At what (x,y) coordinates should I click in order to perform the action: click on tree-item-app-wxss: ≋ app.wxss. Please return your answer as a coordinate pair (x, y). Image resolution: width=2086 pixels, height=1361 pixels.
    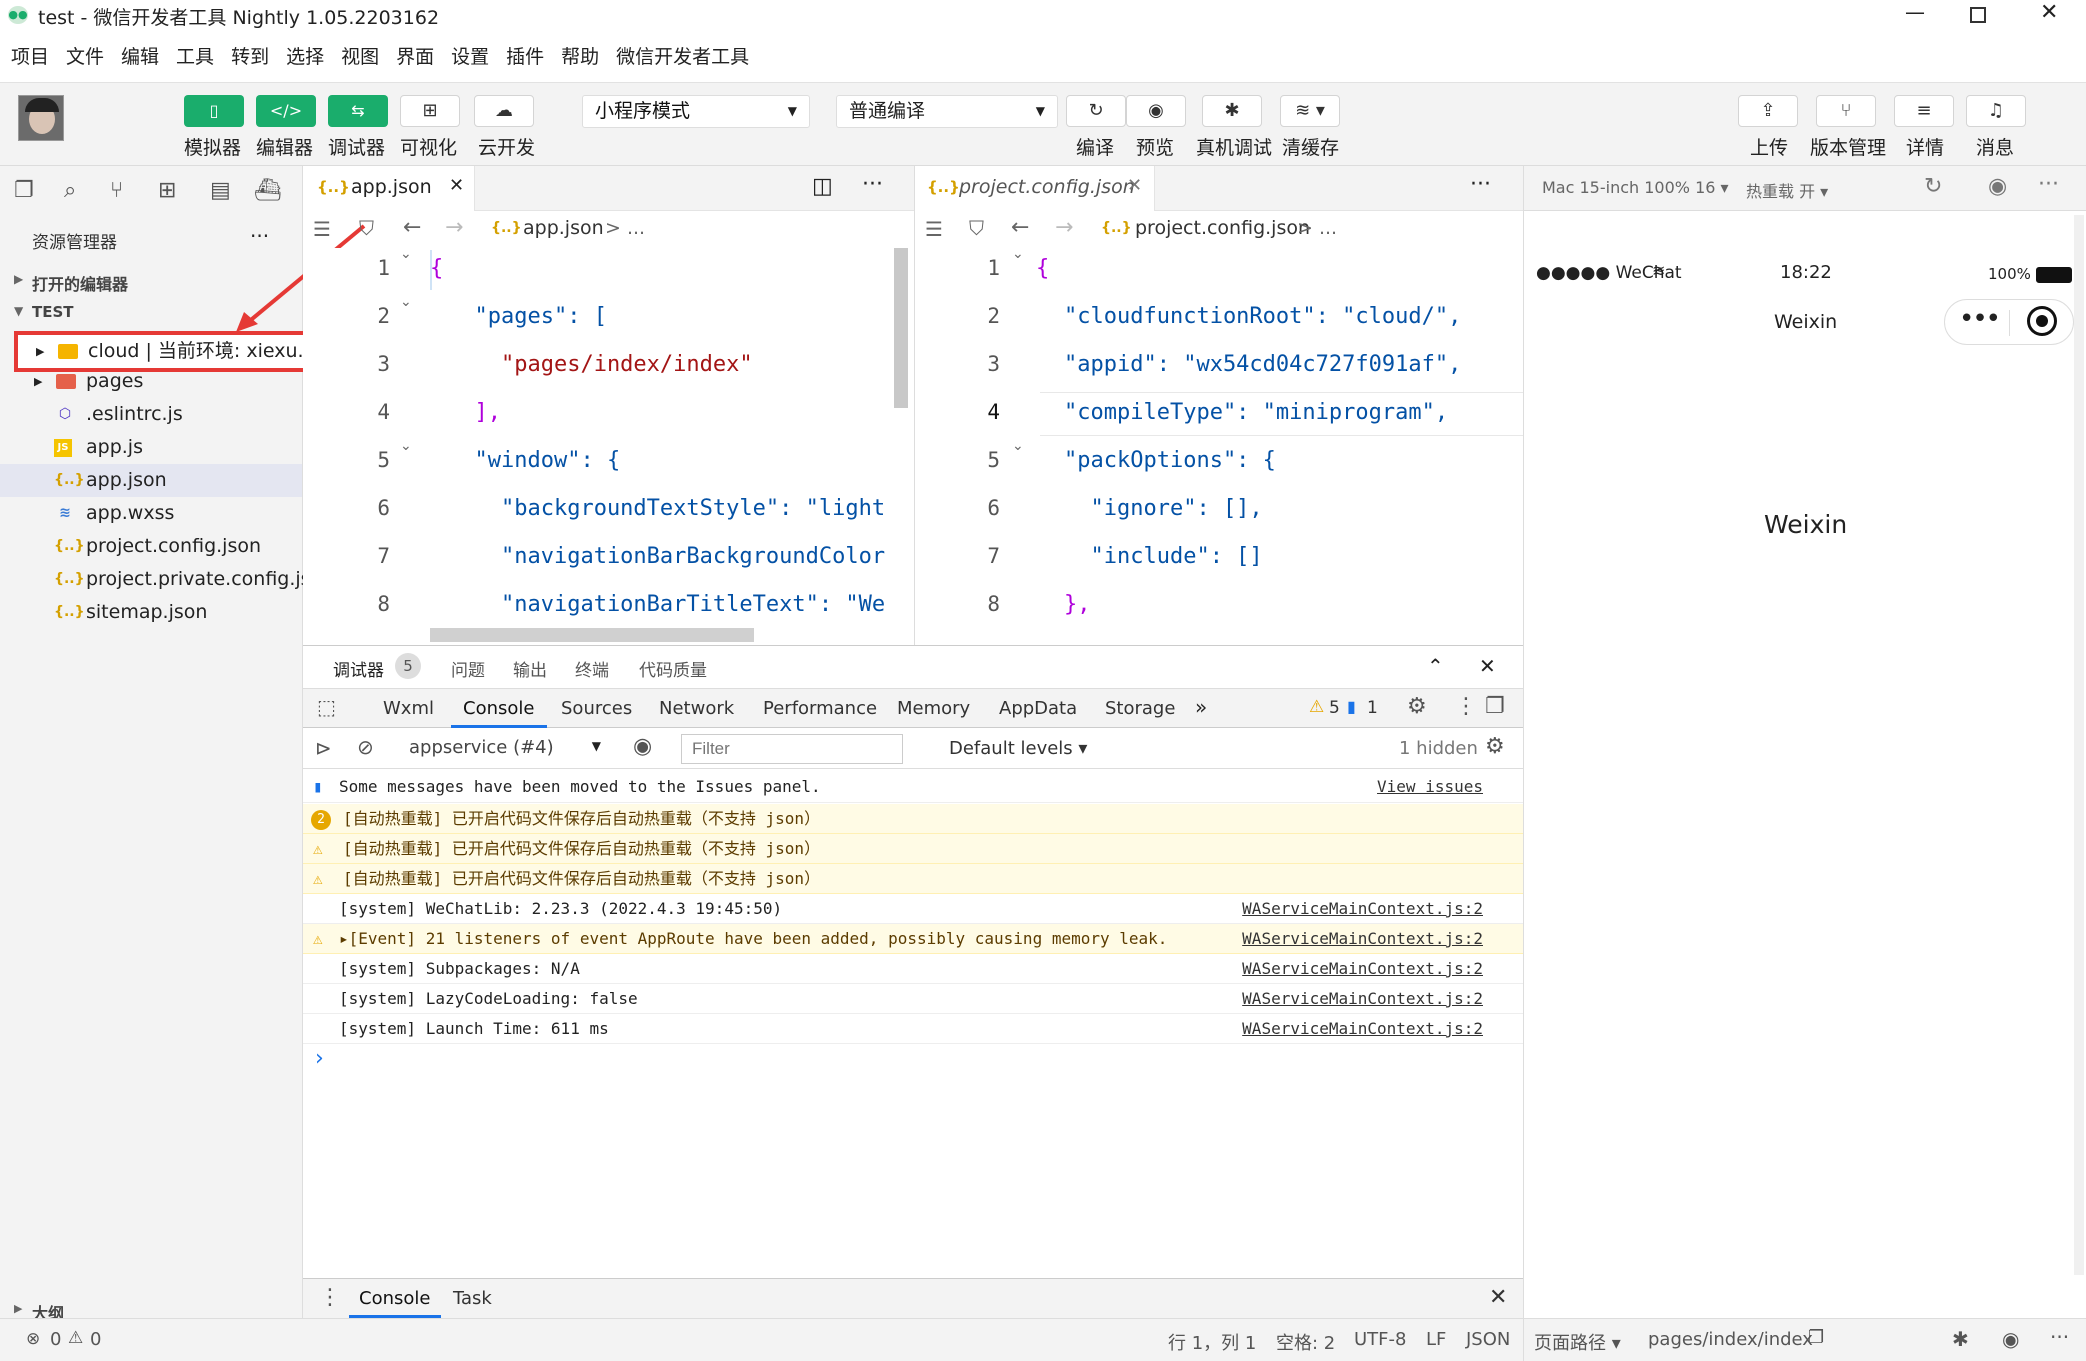
    Looking at the image, I should click on (151, 513).